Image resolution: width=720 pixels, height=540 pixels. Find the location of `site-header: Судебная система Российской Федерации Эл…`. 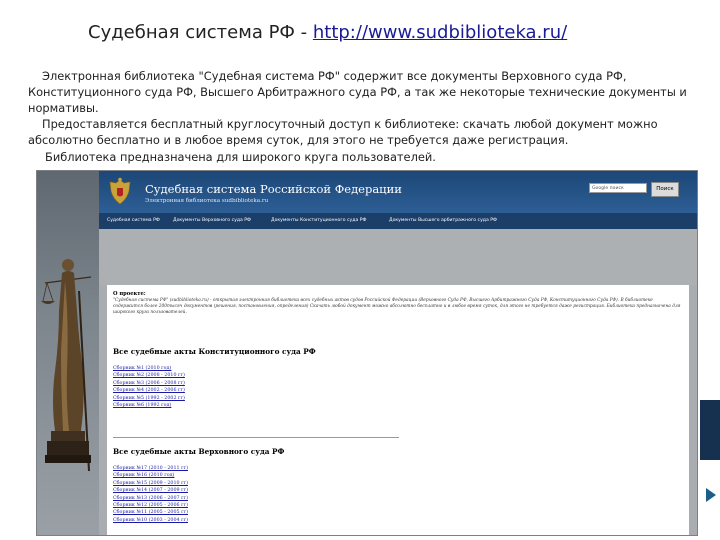

site-header: Судебная система Российской Федерации Эл… is located at coordinates (398, 192).